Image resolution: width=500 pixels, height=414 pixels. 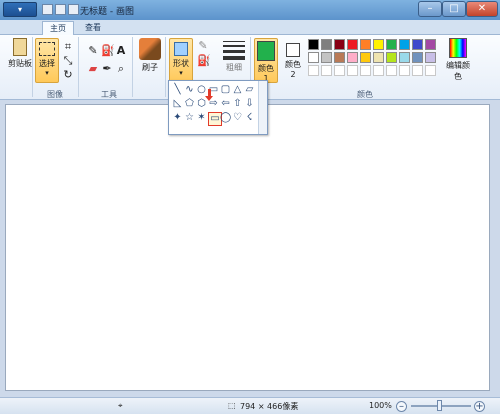 I want to click on maximize-button: □, so click(x=454, y=9).